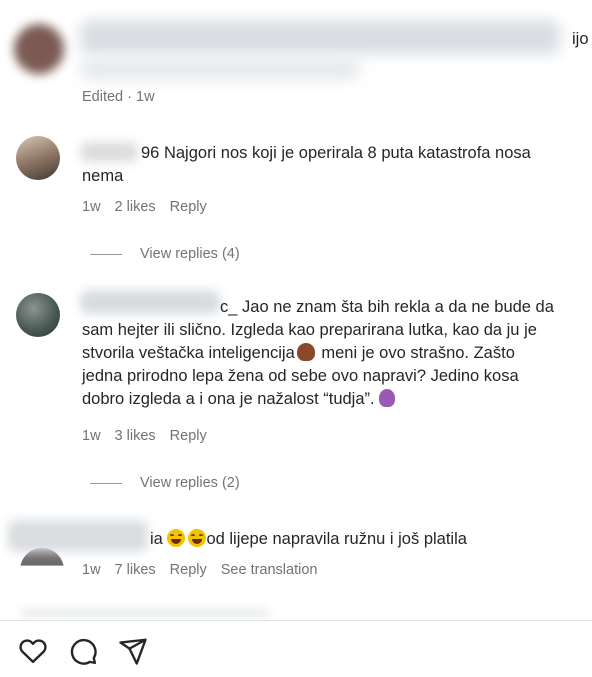 The width and height of the screenshot is (592, 677). I want to click on comment-body: stvorila veštačka inteligencija, so click(188, 353).